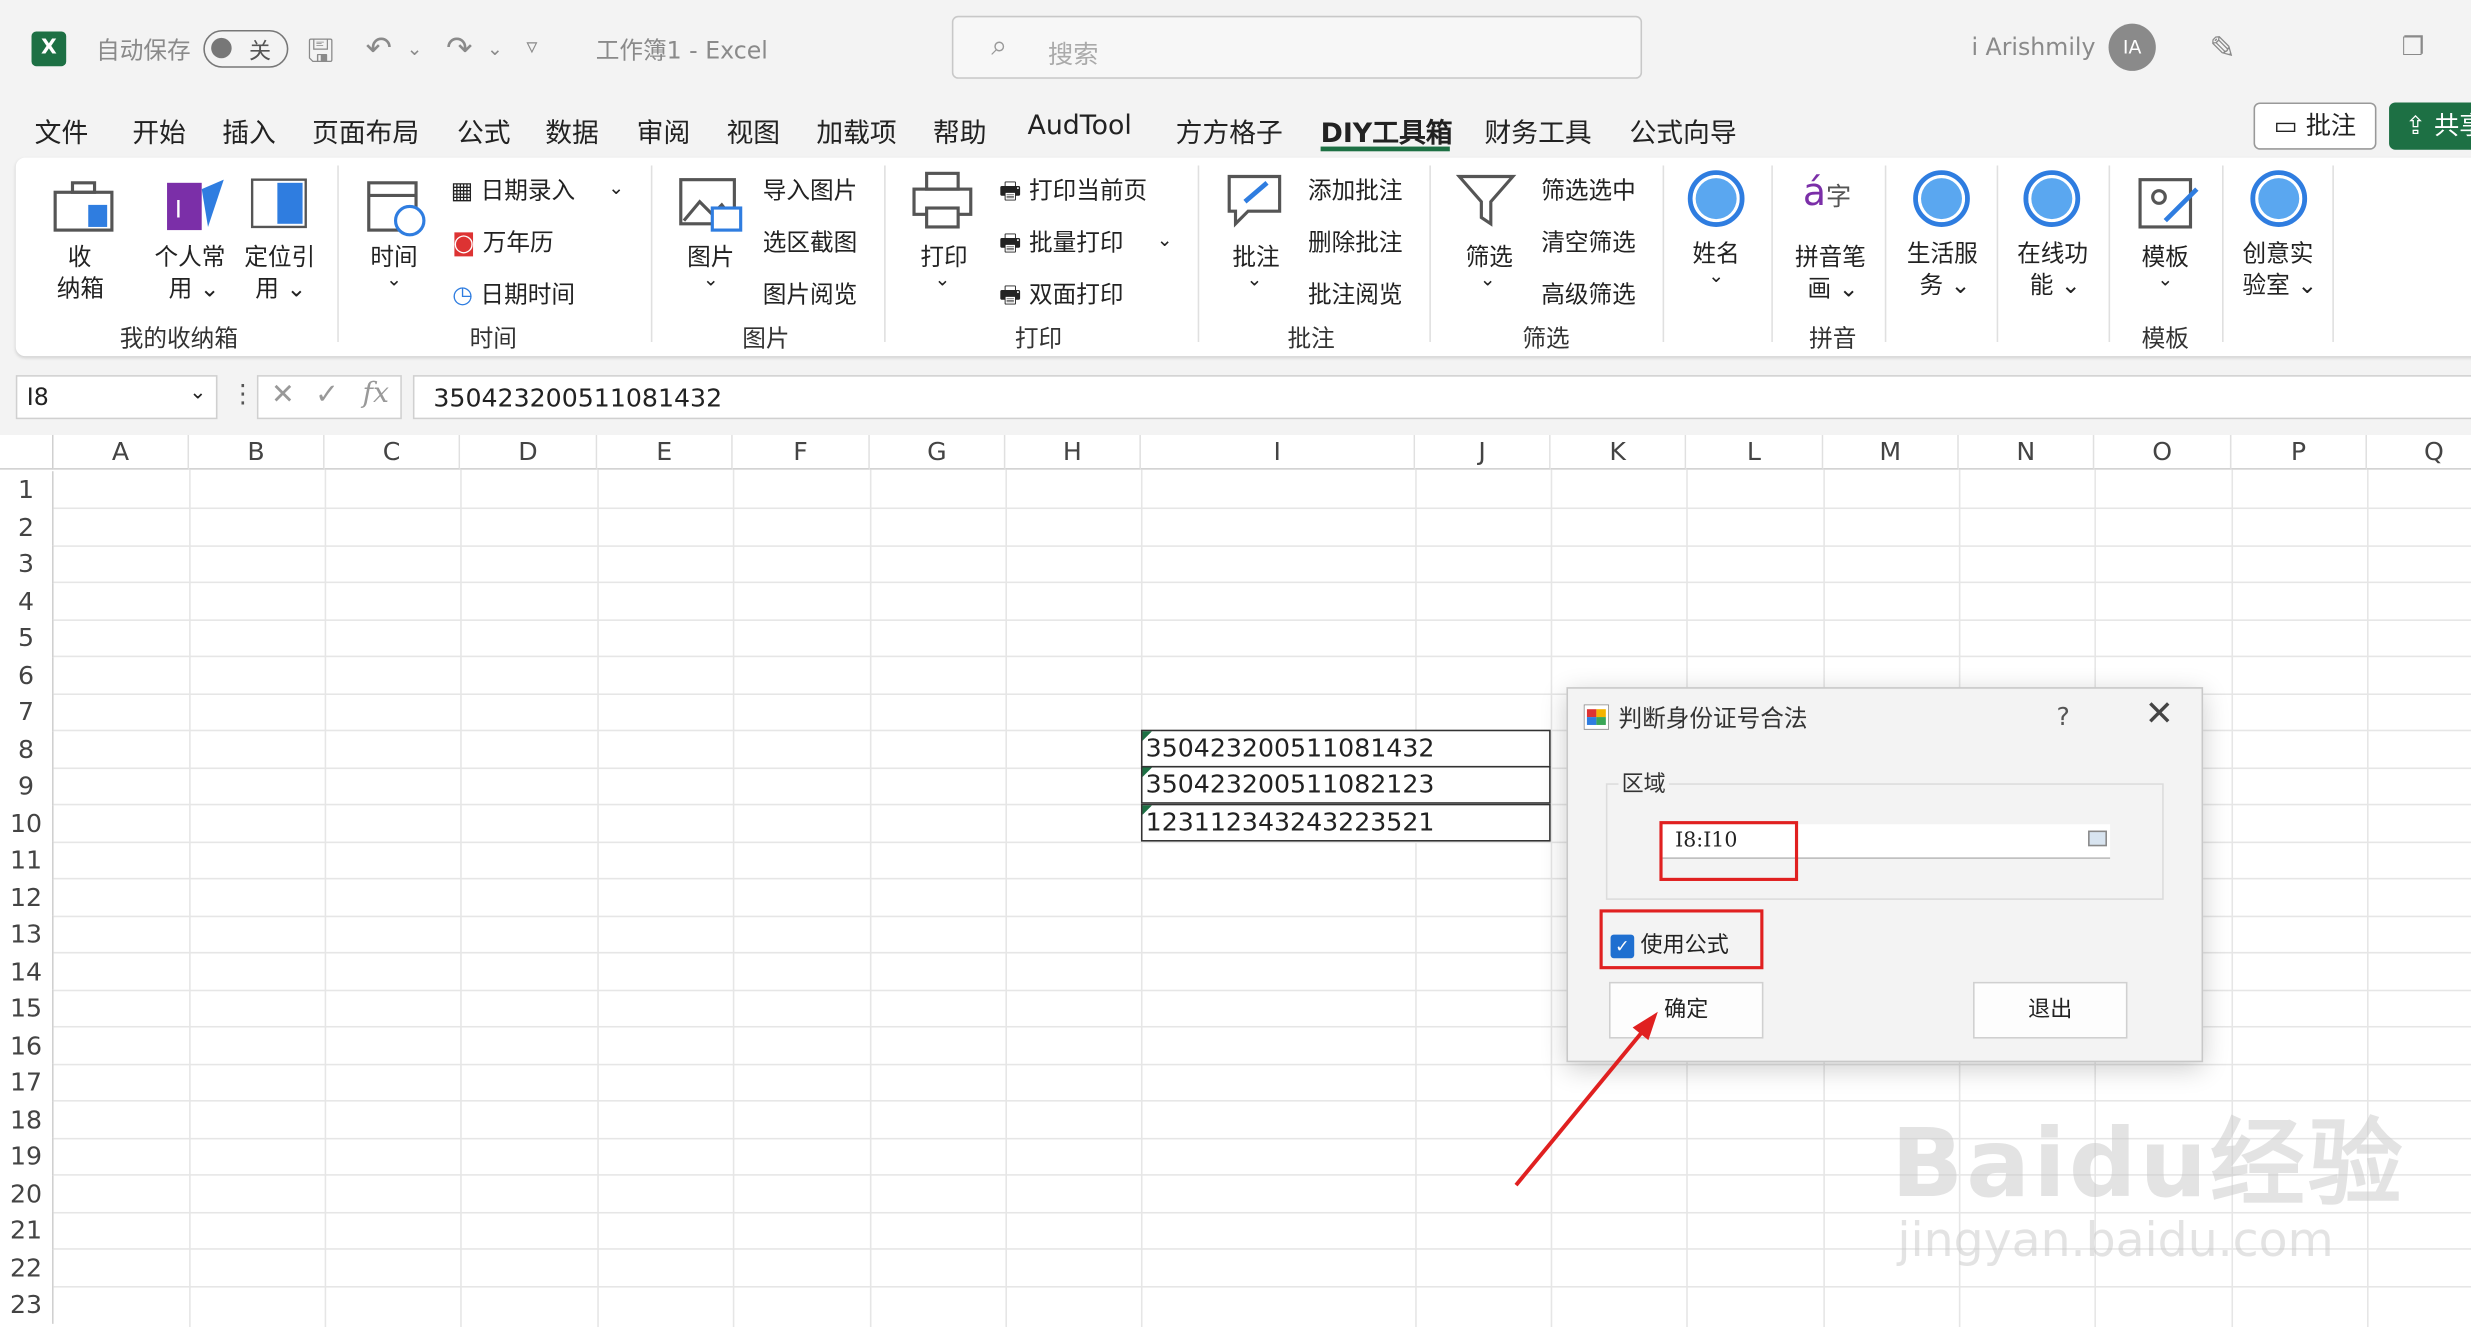 This screenshot has height=1327, width=2471. Describe the element at coordinates (27, 1193) in the screenshot. I see `row-header: 20` at that location.